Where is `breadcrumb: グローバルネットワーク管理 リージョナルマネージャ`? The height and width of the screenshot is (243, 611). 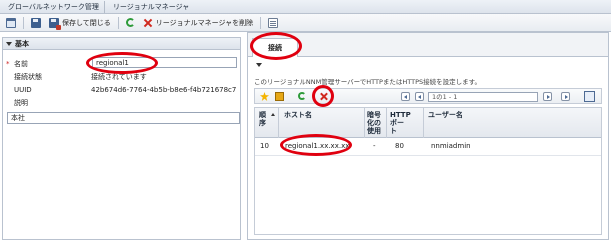
breadcrumb: グローバルネットワーク管理 リージョナルマネージャ is located at coordinates (305, 7).